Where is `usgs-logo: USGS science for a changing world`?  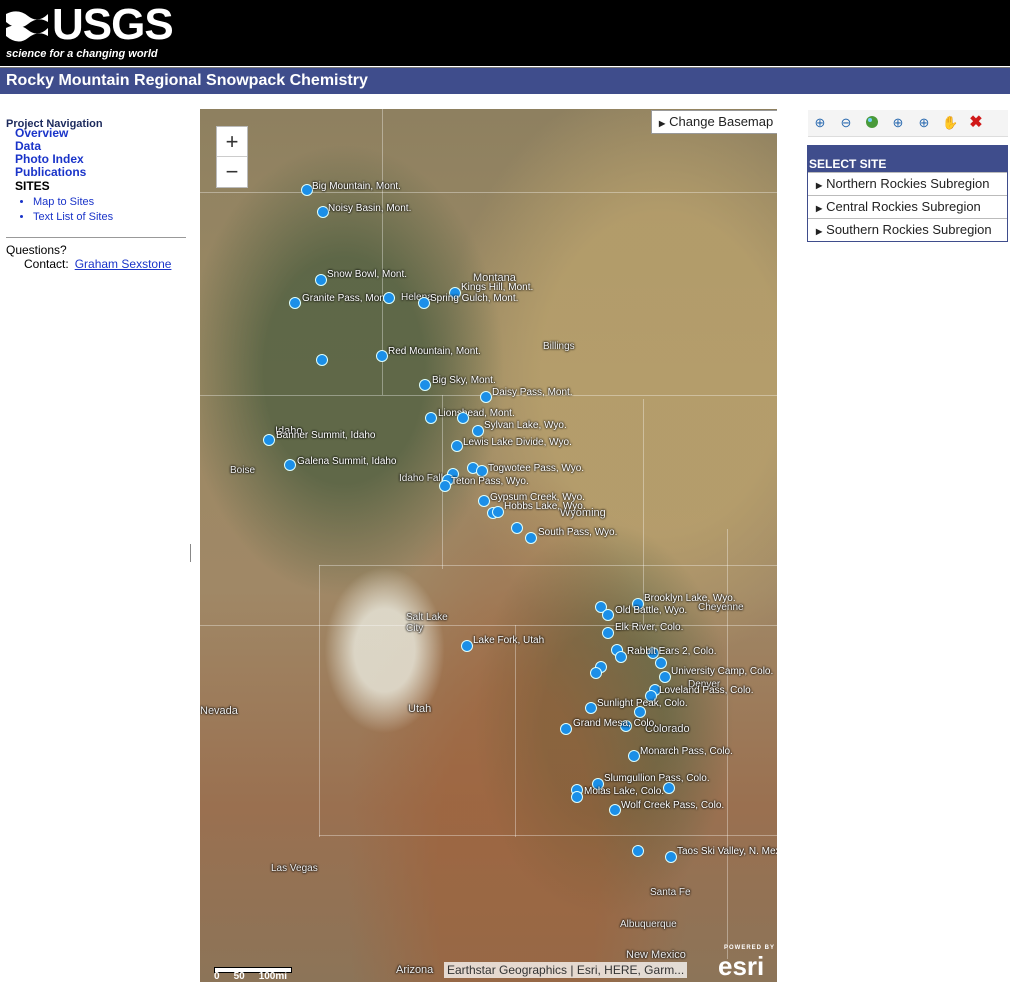
usgs-logo: USGS science for a changing world is located at coordinates (89, 32).